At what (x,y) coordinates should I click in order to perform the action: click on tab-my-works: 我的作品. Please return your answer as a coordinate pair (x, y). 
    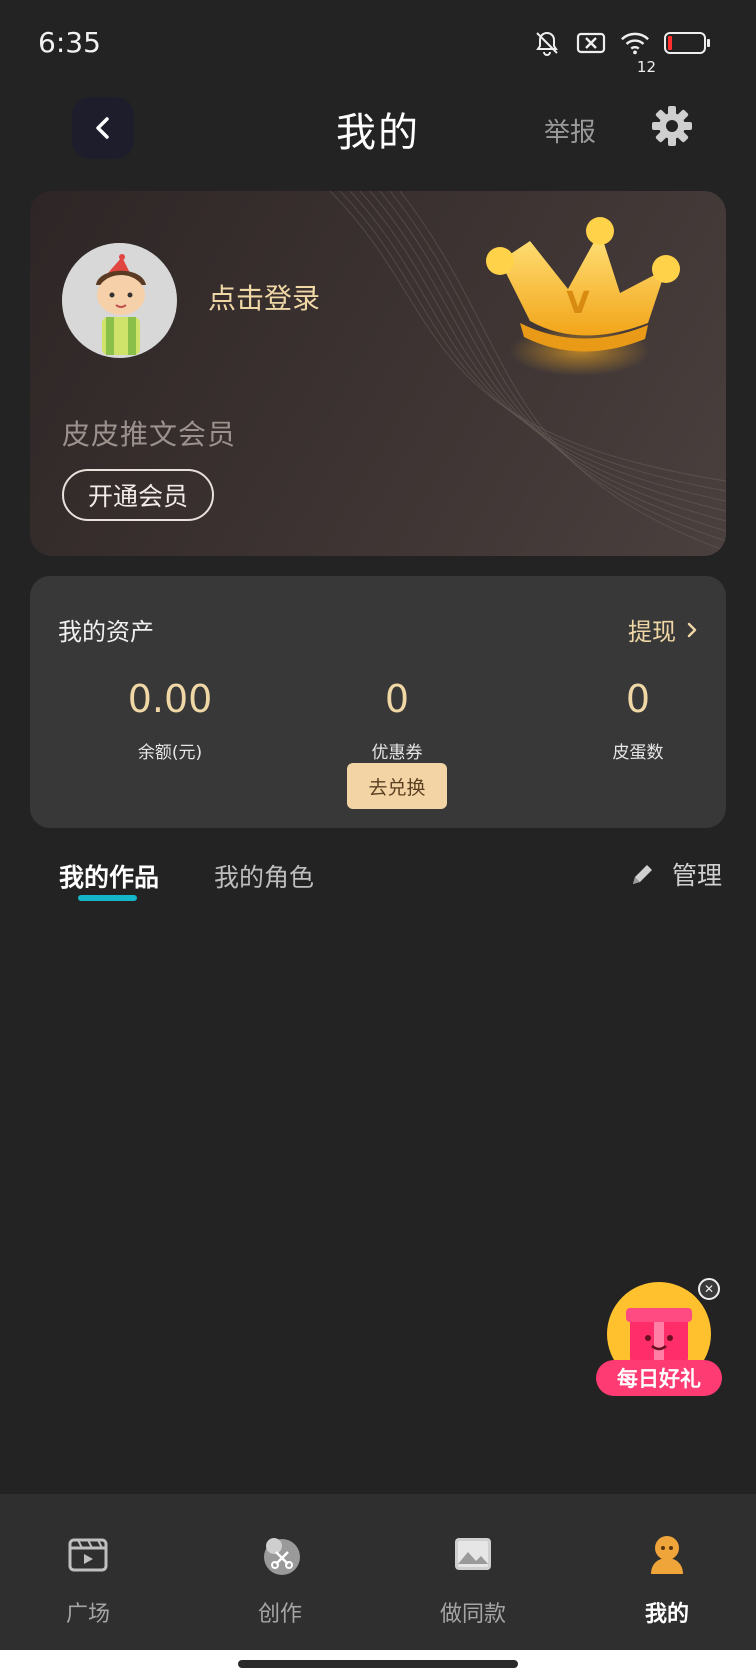
    Looking at the image, I should click on (109, 876).